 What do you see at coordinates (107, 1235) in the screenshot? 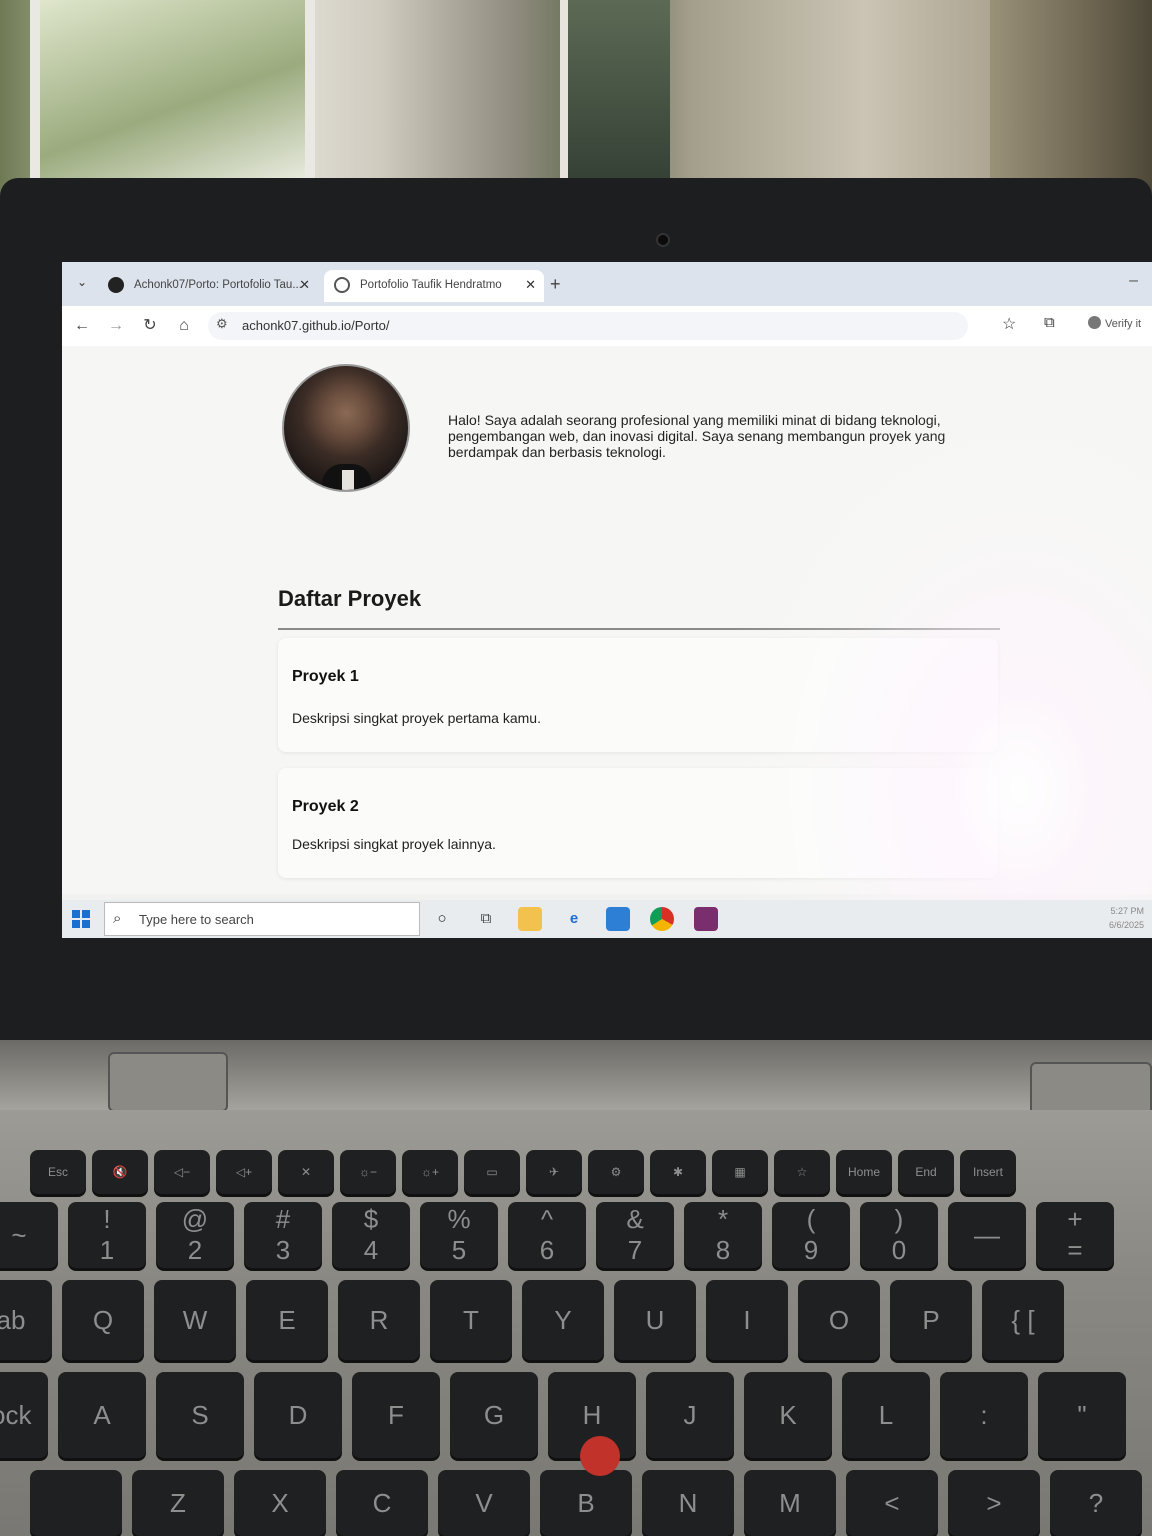
I see `keyboard-key: ! 1` at bounding box center [107, 1235].